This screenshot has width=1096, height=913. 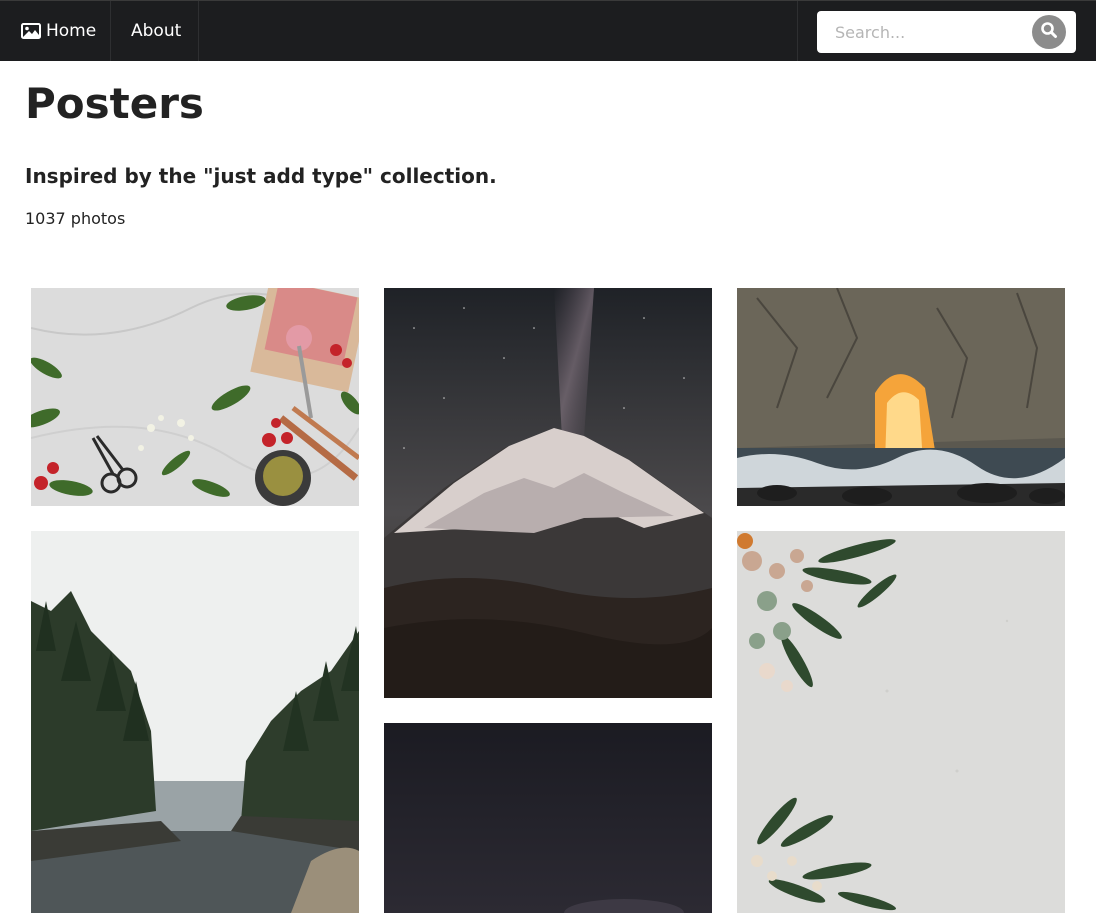 I want to click on photo-count: 1037 photos, so click(x=75, y=218).